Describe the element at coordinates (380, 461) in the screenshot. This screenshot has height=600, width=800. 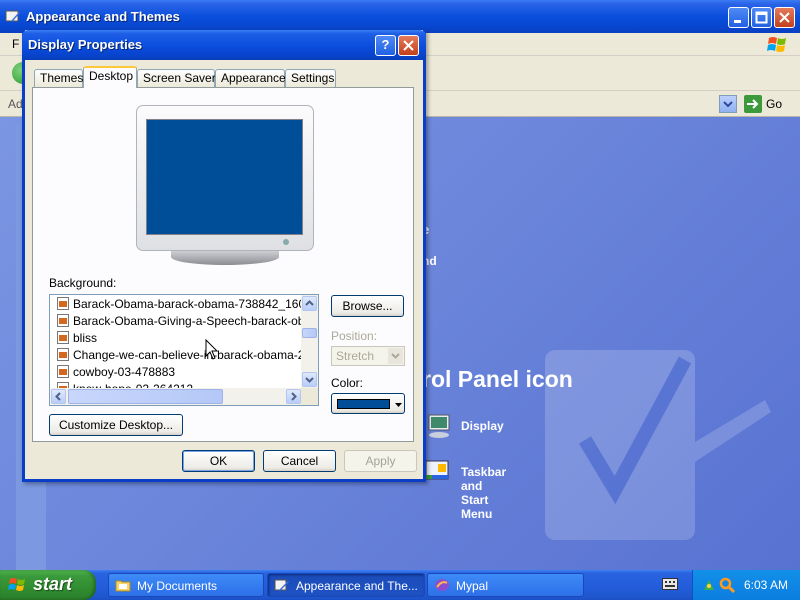
I see `apply-button: Apply` at that location.